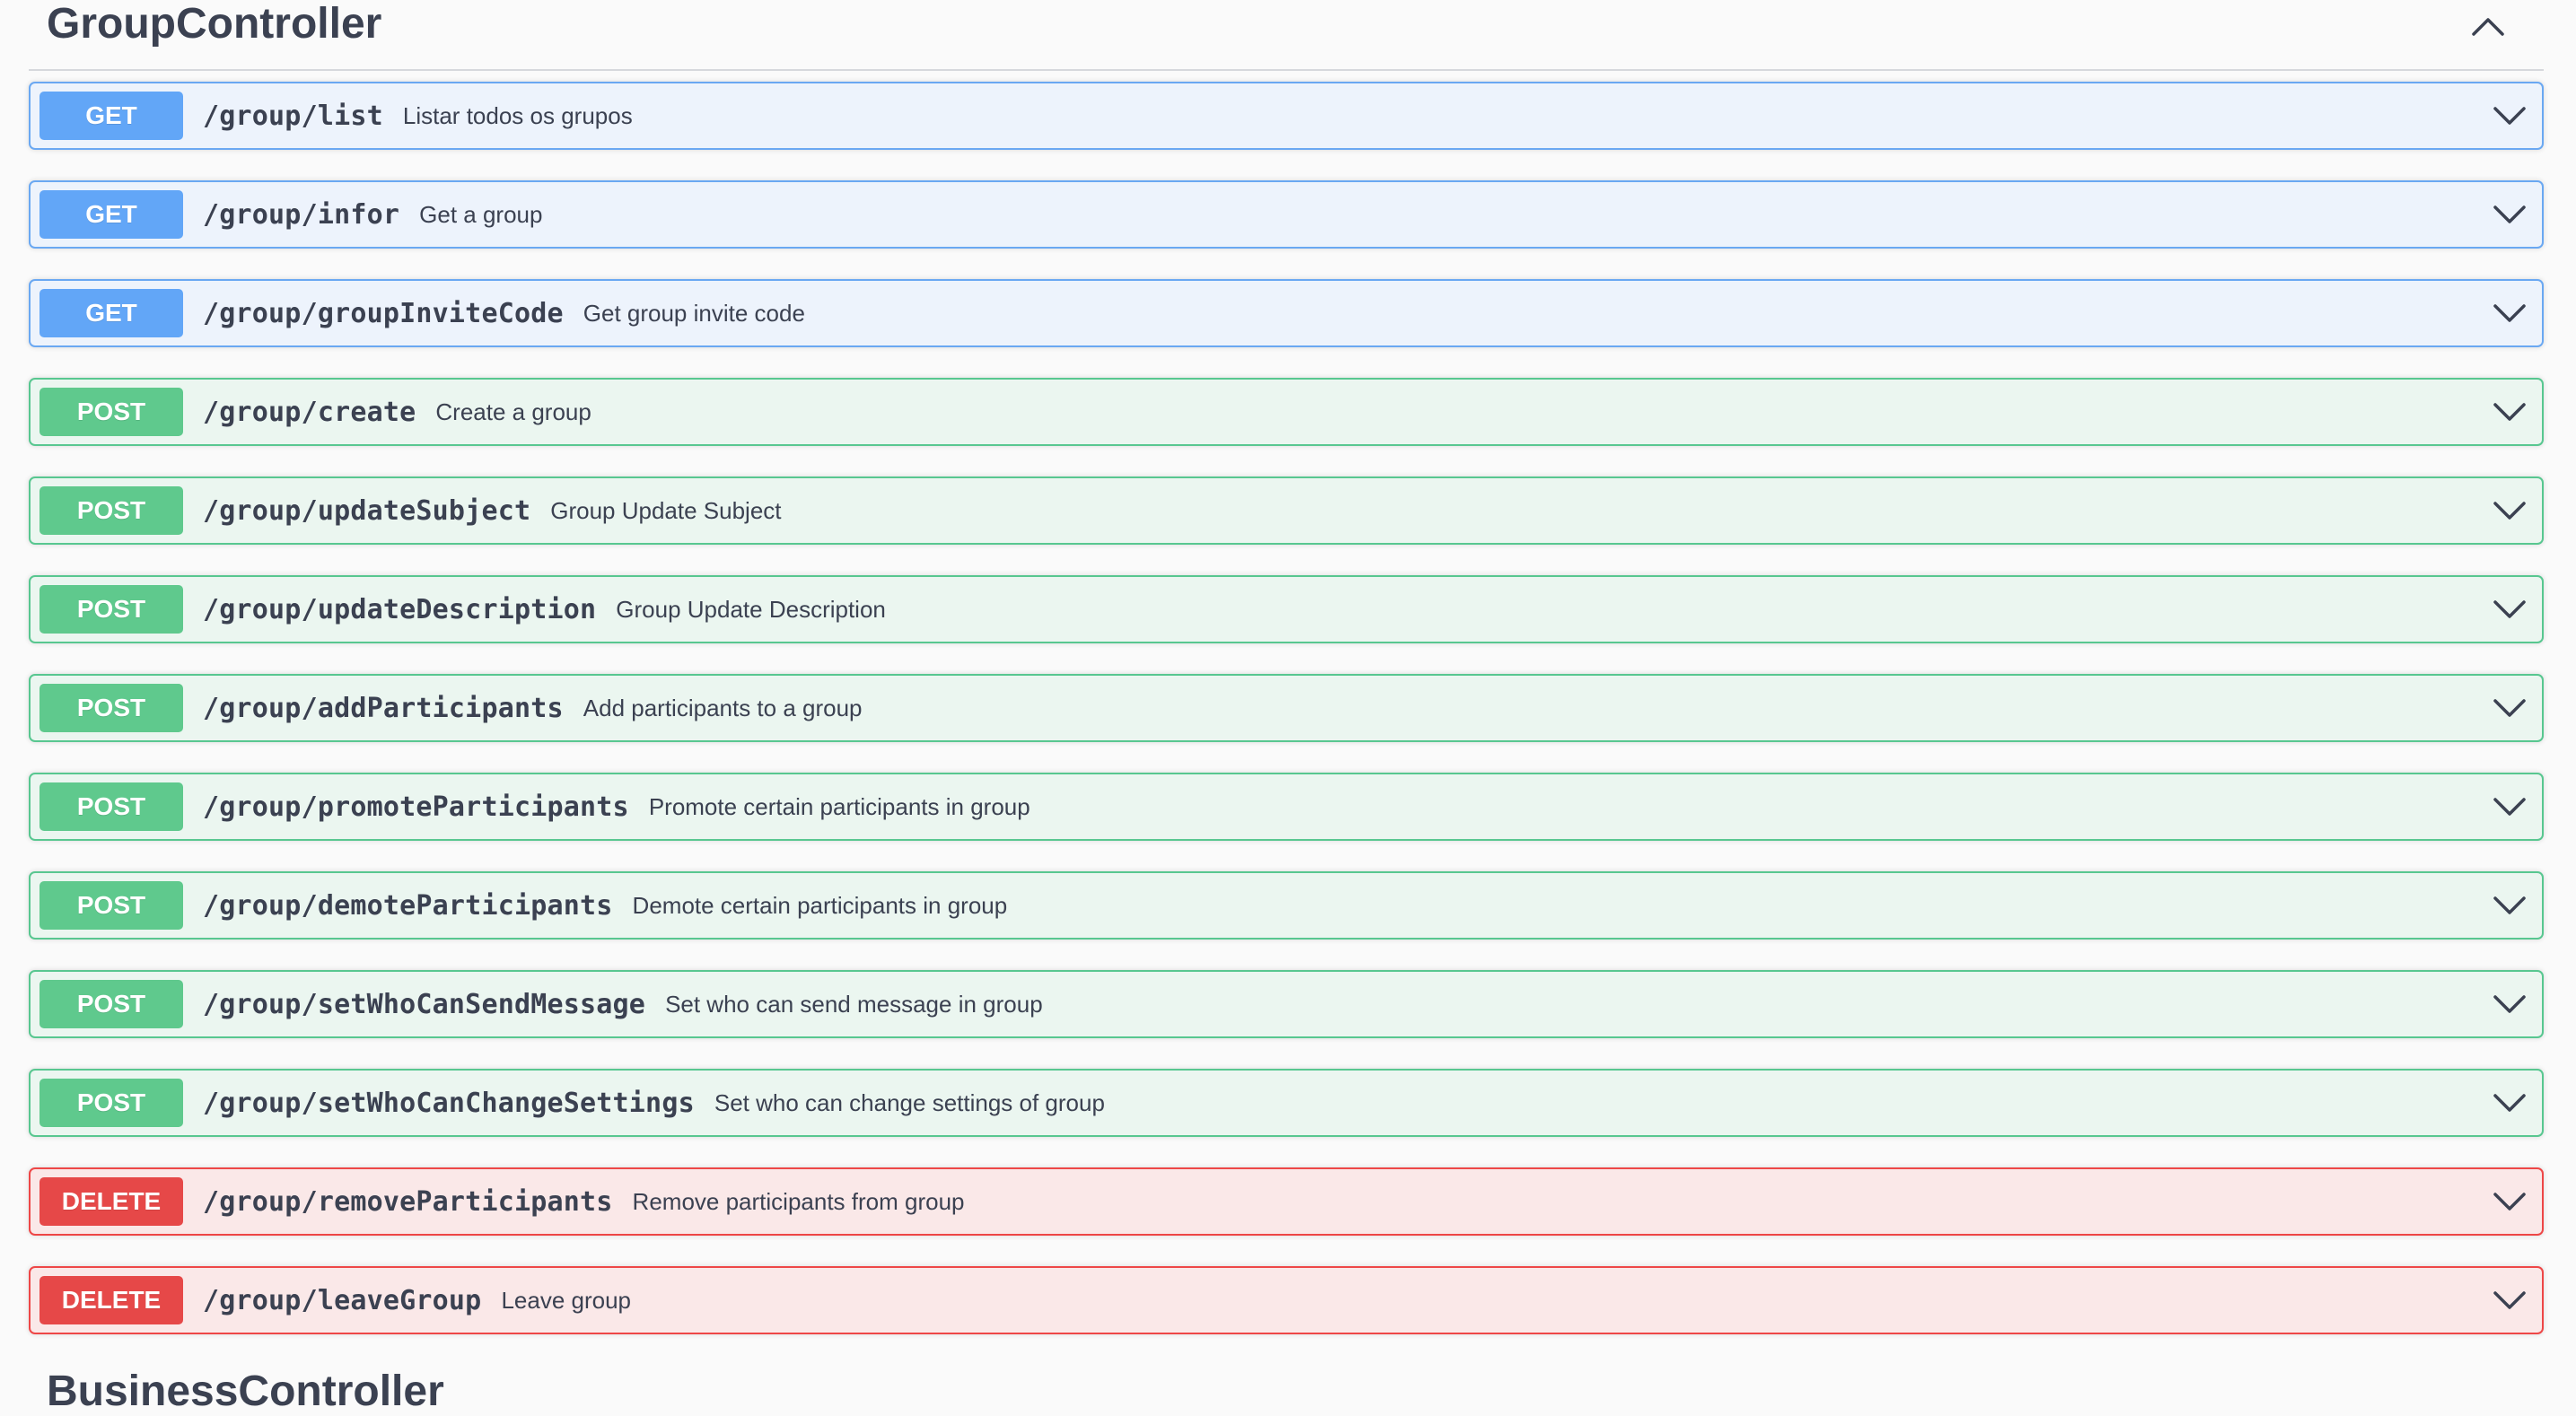 This screenshot has height=1416, width=2576. What do you see at coordinates (383, 313) in the screenshot?
I see `operation-path: /group/groupInviteCode` at bounding box center [383, 313].